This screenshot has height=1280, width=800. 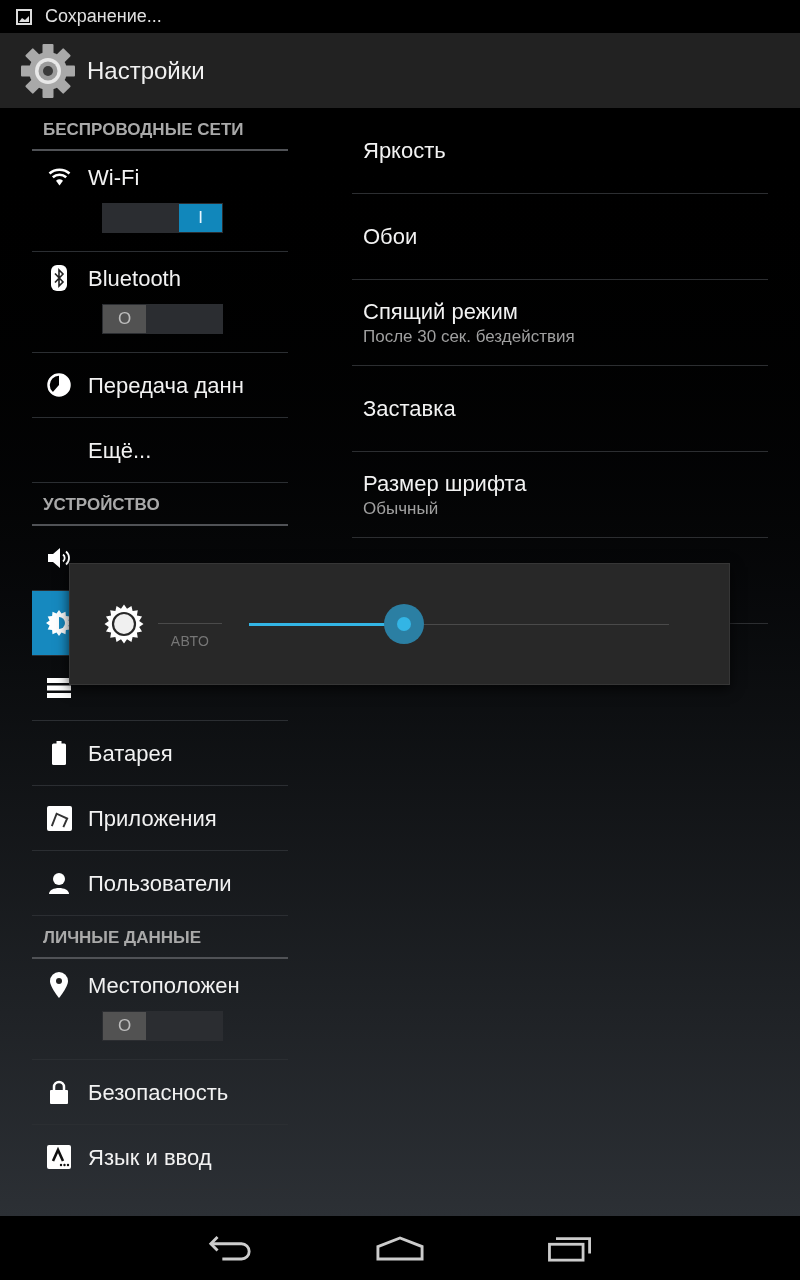 I want to click on sidebar-item: Bluetooth, so click(x=160, y=278).